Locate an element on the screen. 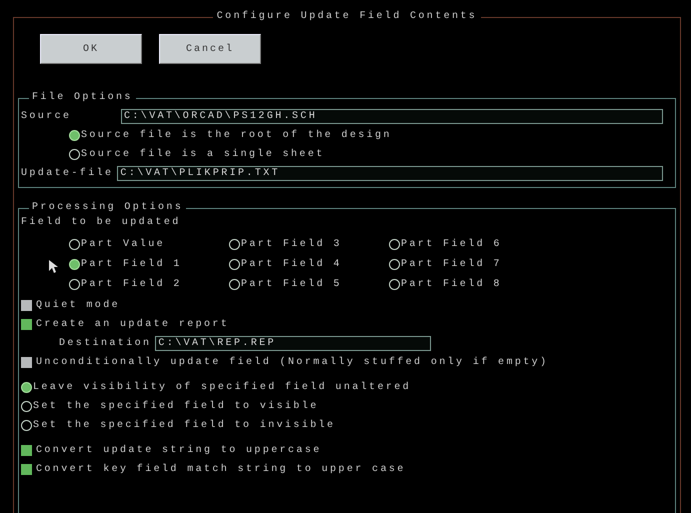 The width and height of the screenshot is (691, 513). cancel-button: Cancel is located at coordinates (210, 49).